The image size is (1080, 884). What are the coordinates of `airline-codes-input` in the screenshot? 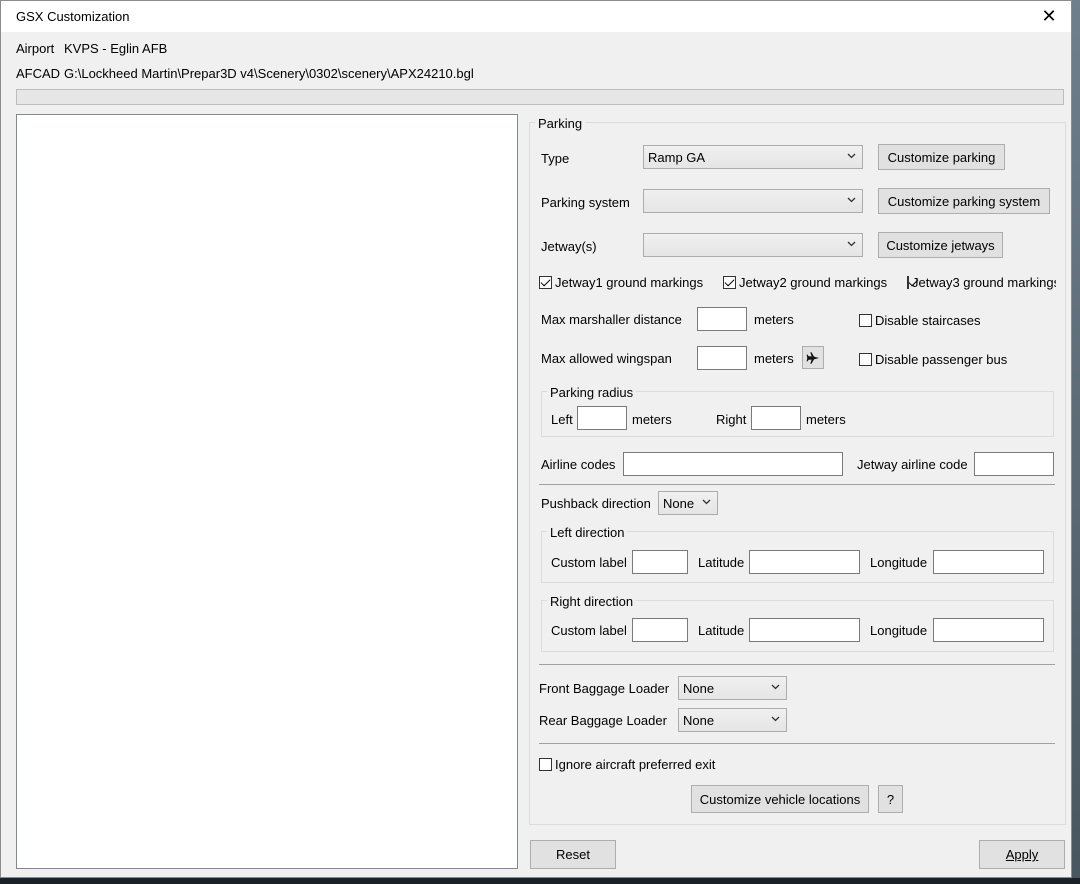 It's located at (733, 464).